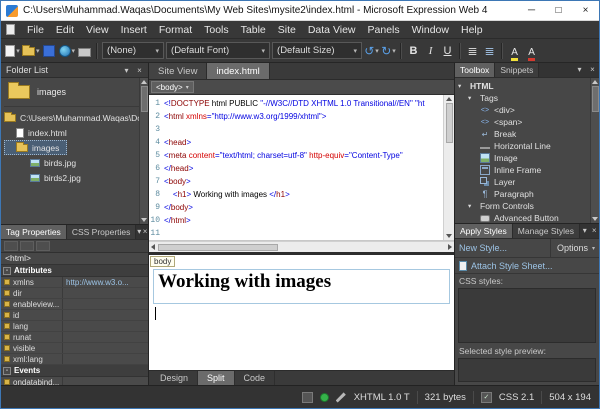 This screenshot has height=409, width=600. Describe the element at coordinates (296, 233) in the screenshot. I see `code-line: 11` at that location.